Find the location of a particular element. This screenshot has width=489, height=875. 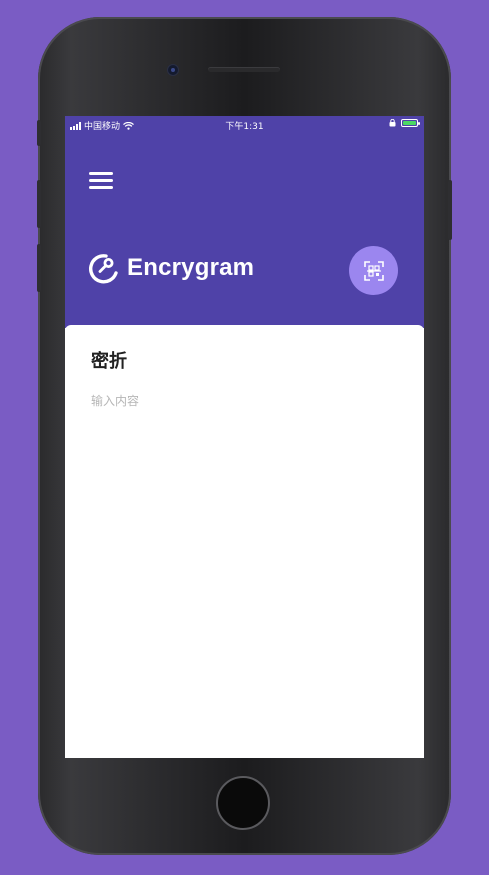

content-input is located at coordinates (246, 401).